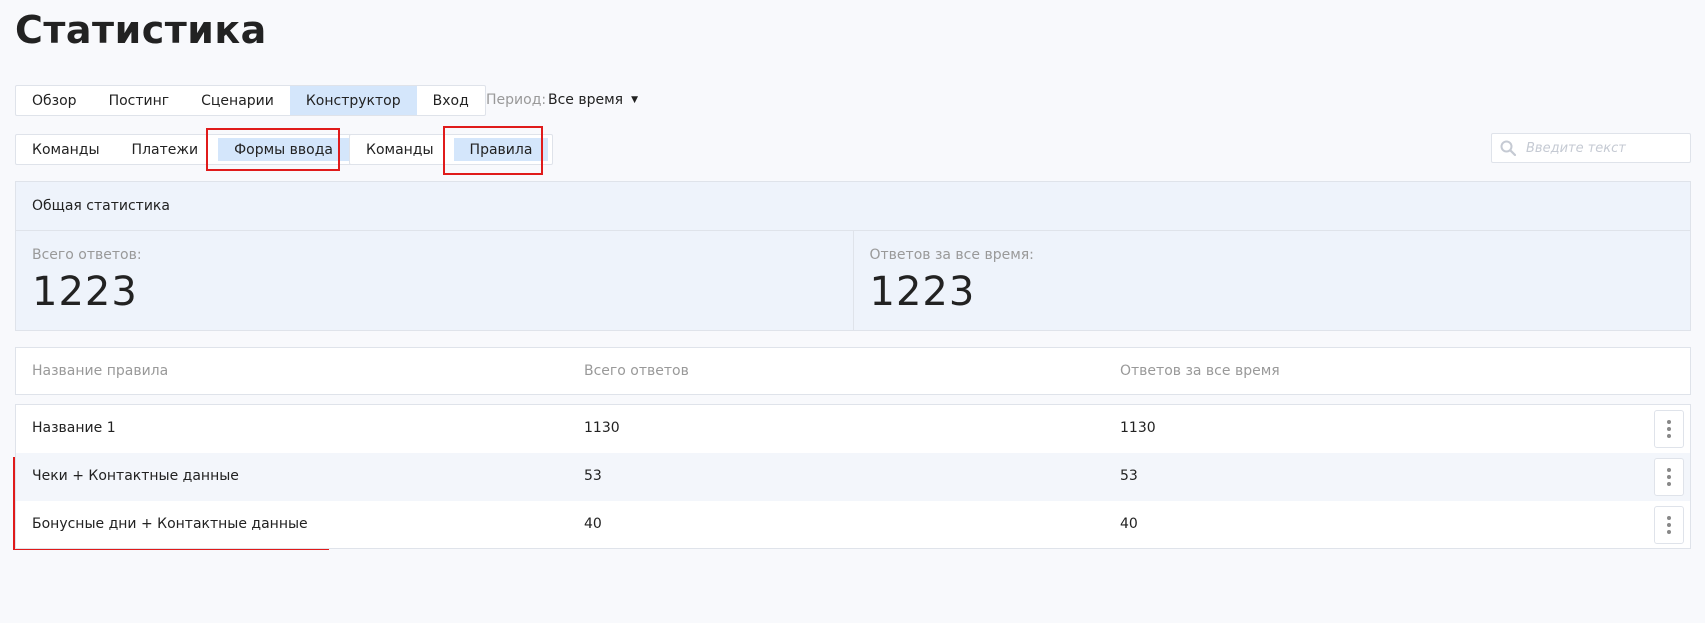 The width and height of the screenshot is (1705, 623). What do you see at coordinates (593, 476) in the screenshot?
I see `row-total: 53` at bounding box center [593, 476].